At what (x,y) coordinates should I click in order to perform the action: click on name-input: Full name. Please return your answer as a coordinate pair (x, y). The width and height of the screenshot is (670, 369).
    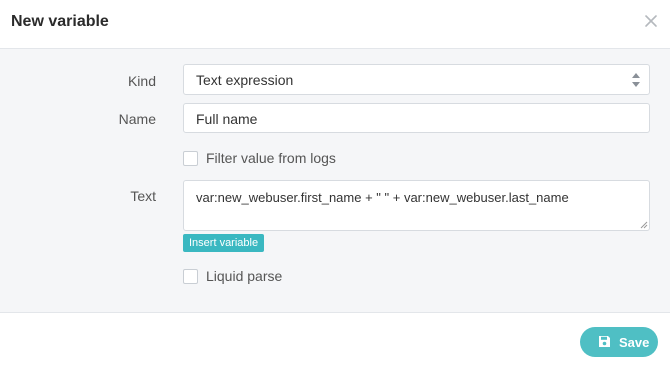
    Looking at the image, I should click on (416, 118).